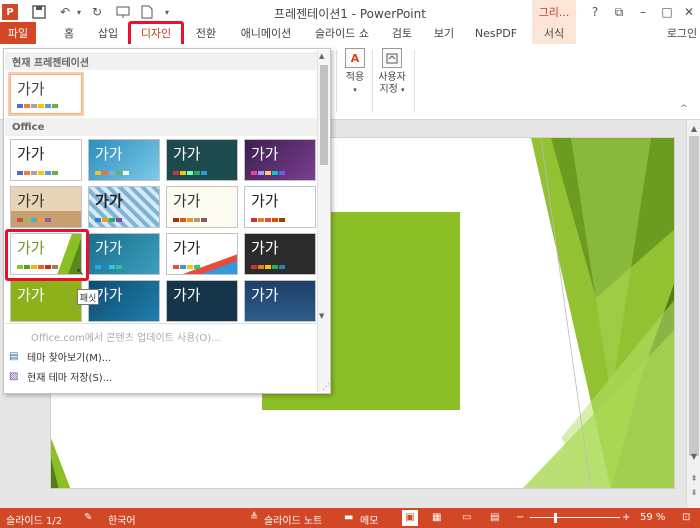 The height and width of the screenshot is (528, 700). I want to click on zoom-slider-handle, so click(555, 518).